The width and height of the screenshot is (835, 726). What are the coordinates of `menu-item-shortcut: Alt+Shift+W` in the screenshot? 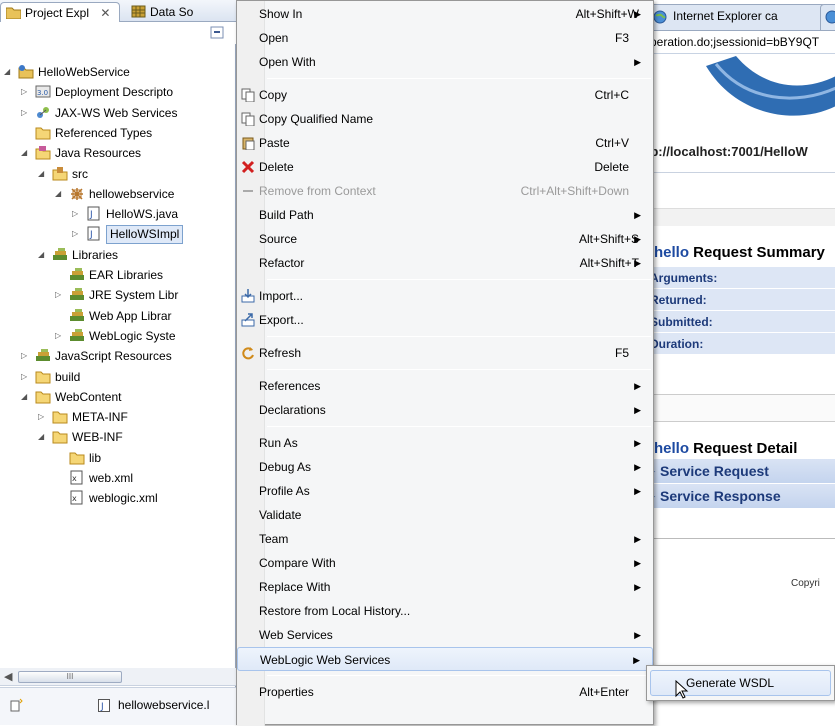 It's located at (607, 14).